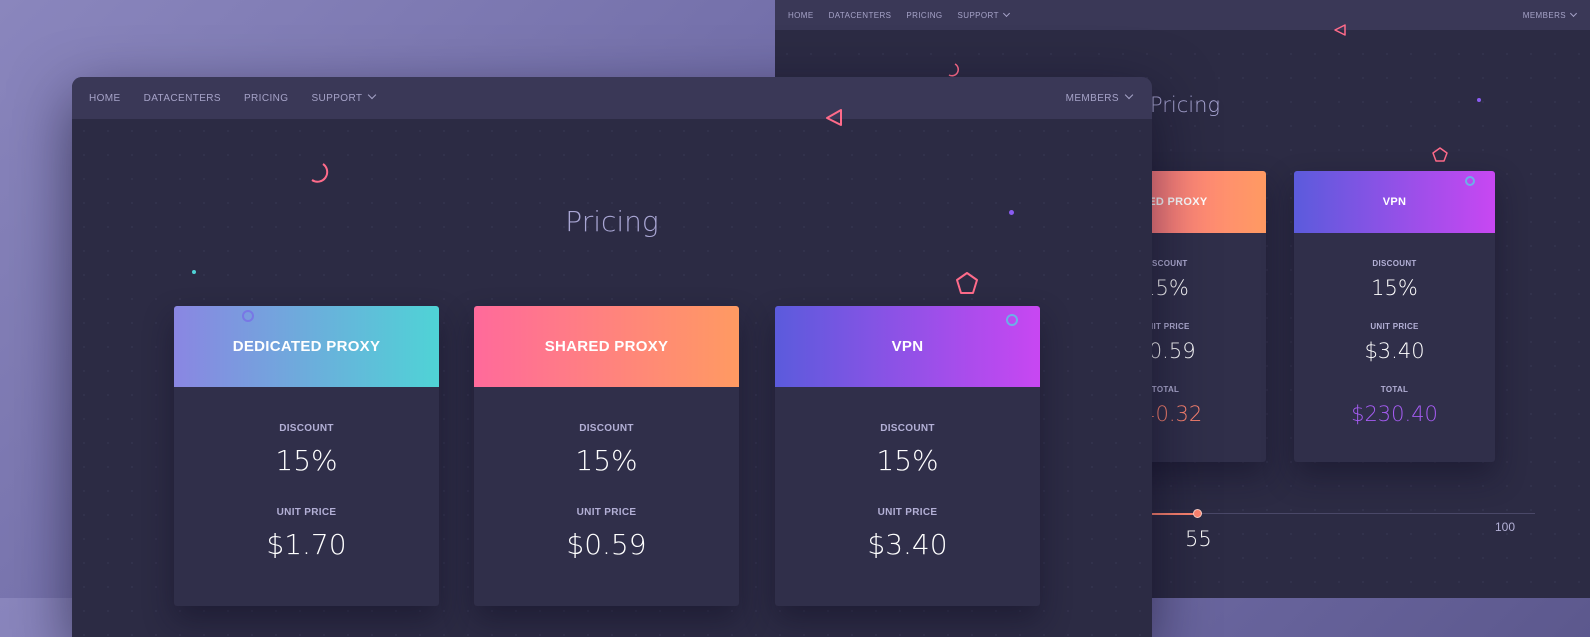  What do you see at coordinates (1394, 414) in the screenshot?
I see `total-value: $230.40` at bounding box center [1394, 414].